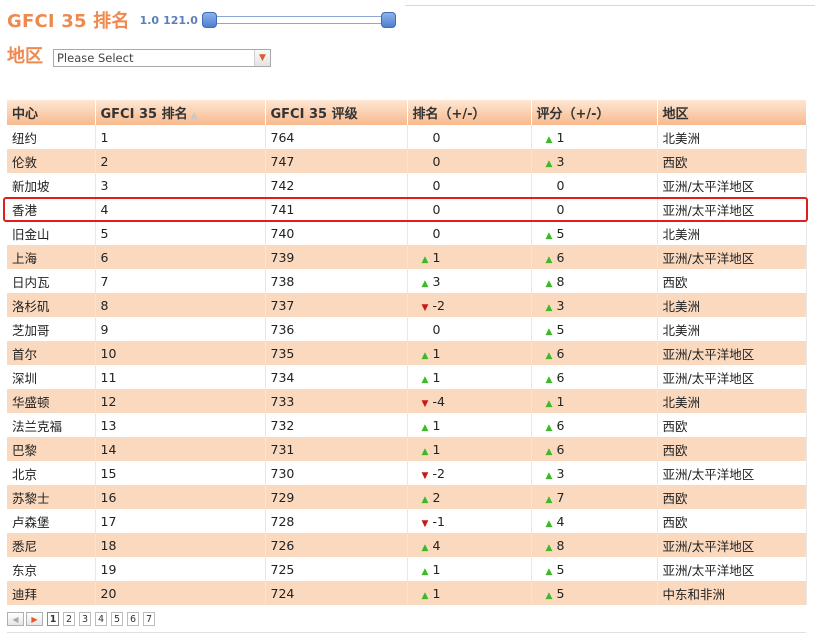  What do you see at coordinates (336, 112) in the screenshot?
I see `column-header-rating: GFCI 35 评级` at bounding box center [336, 112].